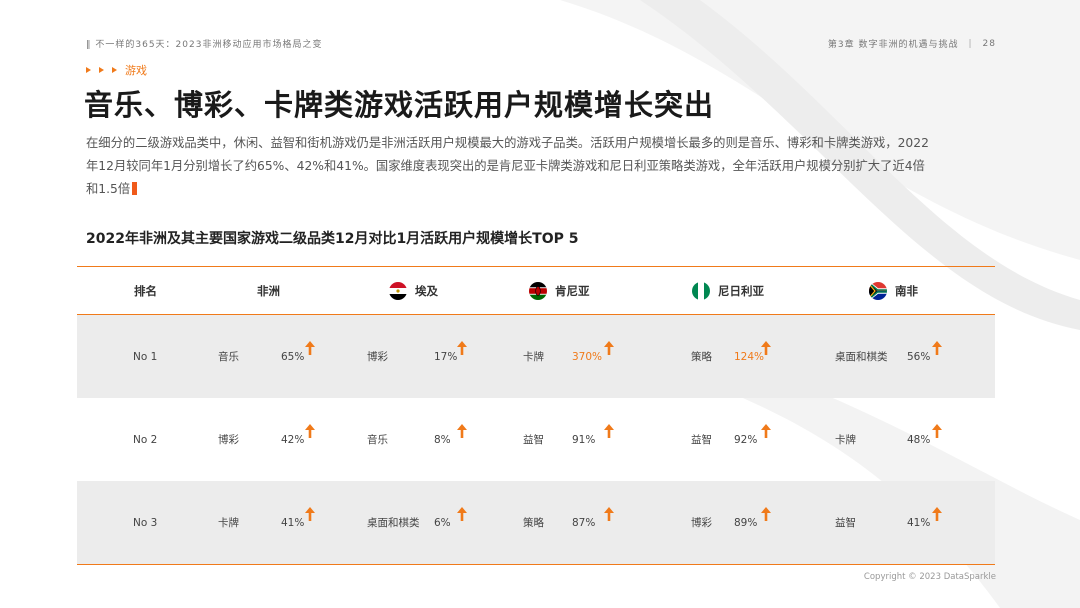  I want to click on page-number: 28, so click(989, 43).